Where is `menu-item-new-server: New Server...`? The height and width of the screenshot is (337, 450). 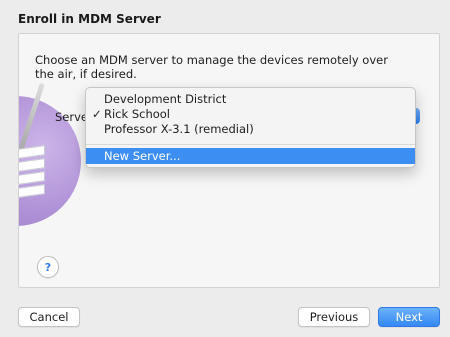 menu-item-new-server: New Server... is located at coordinates (250, 156).